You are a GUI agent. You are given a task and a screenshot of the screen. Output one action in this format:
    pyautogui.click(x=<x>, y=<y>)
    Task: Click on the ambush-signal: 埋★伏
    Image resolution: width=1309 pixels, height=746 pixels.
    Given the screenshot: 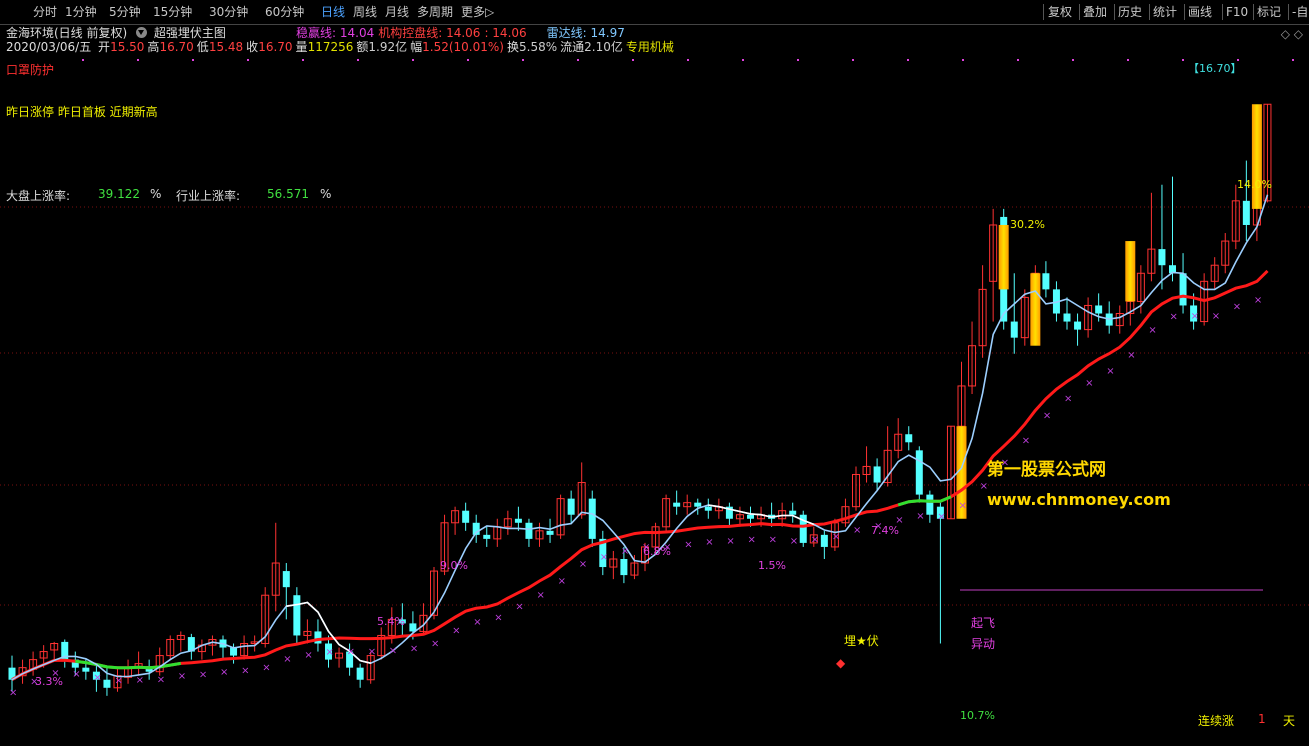 What is the action you would take?
    pyautogui.click(x=861, y=641)
    